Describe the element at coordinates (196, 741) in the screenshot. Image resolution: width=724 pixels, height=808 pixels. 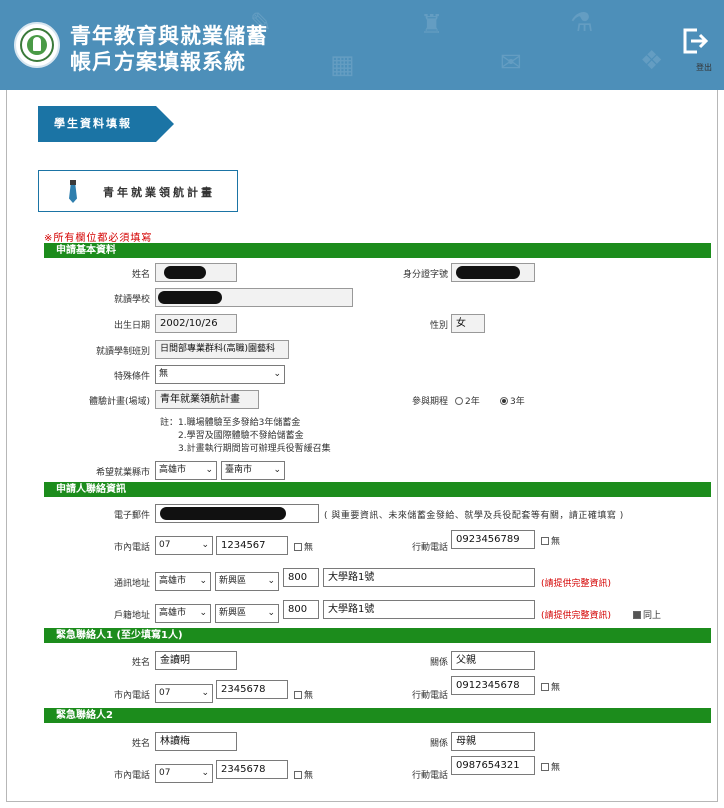
I see `emergency2-name-field: 林讀梅` at that location.